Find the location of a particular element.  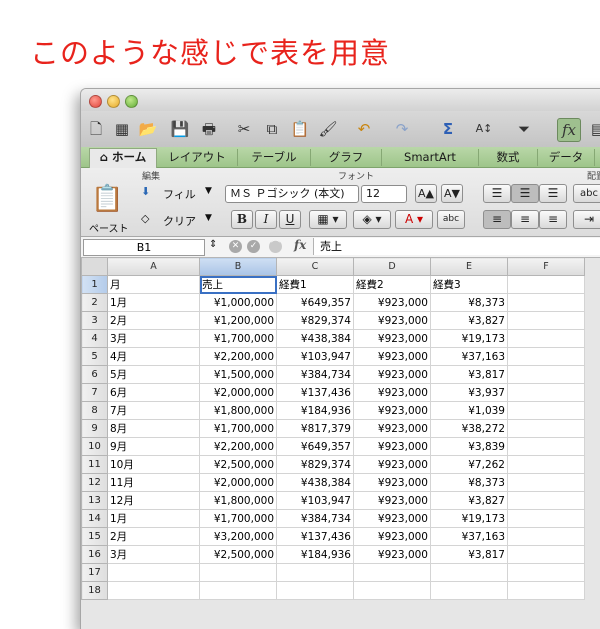

row-header: 14 is located at coordinates (94, 518).